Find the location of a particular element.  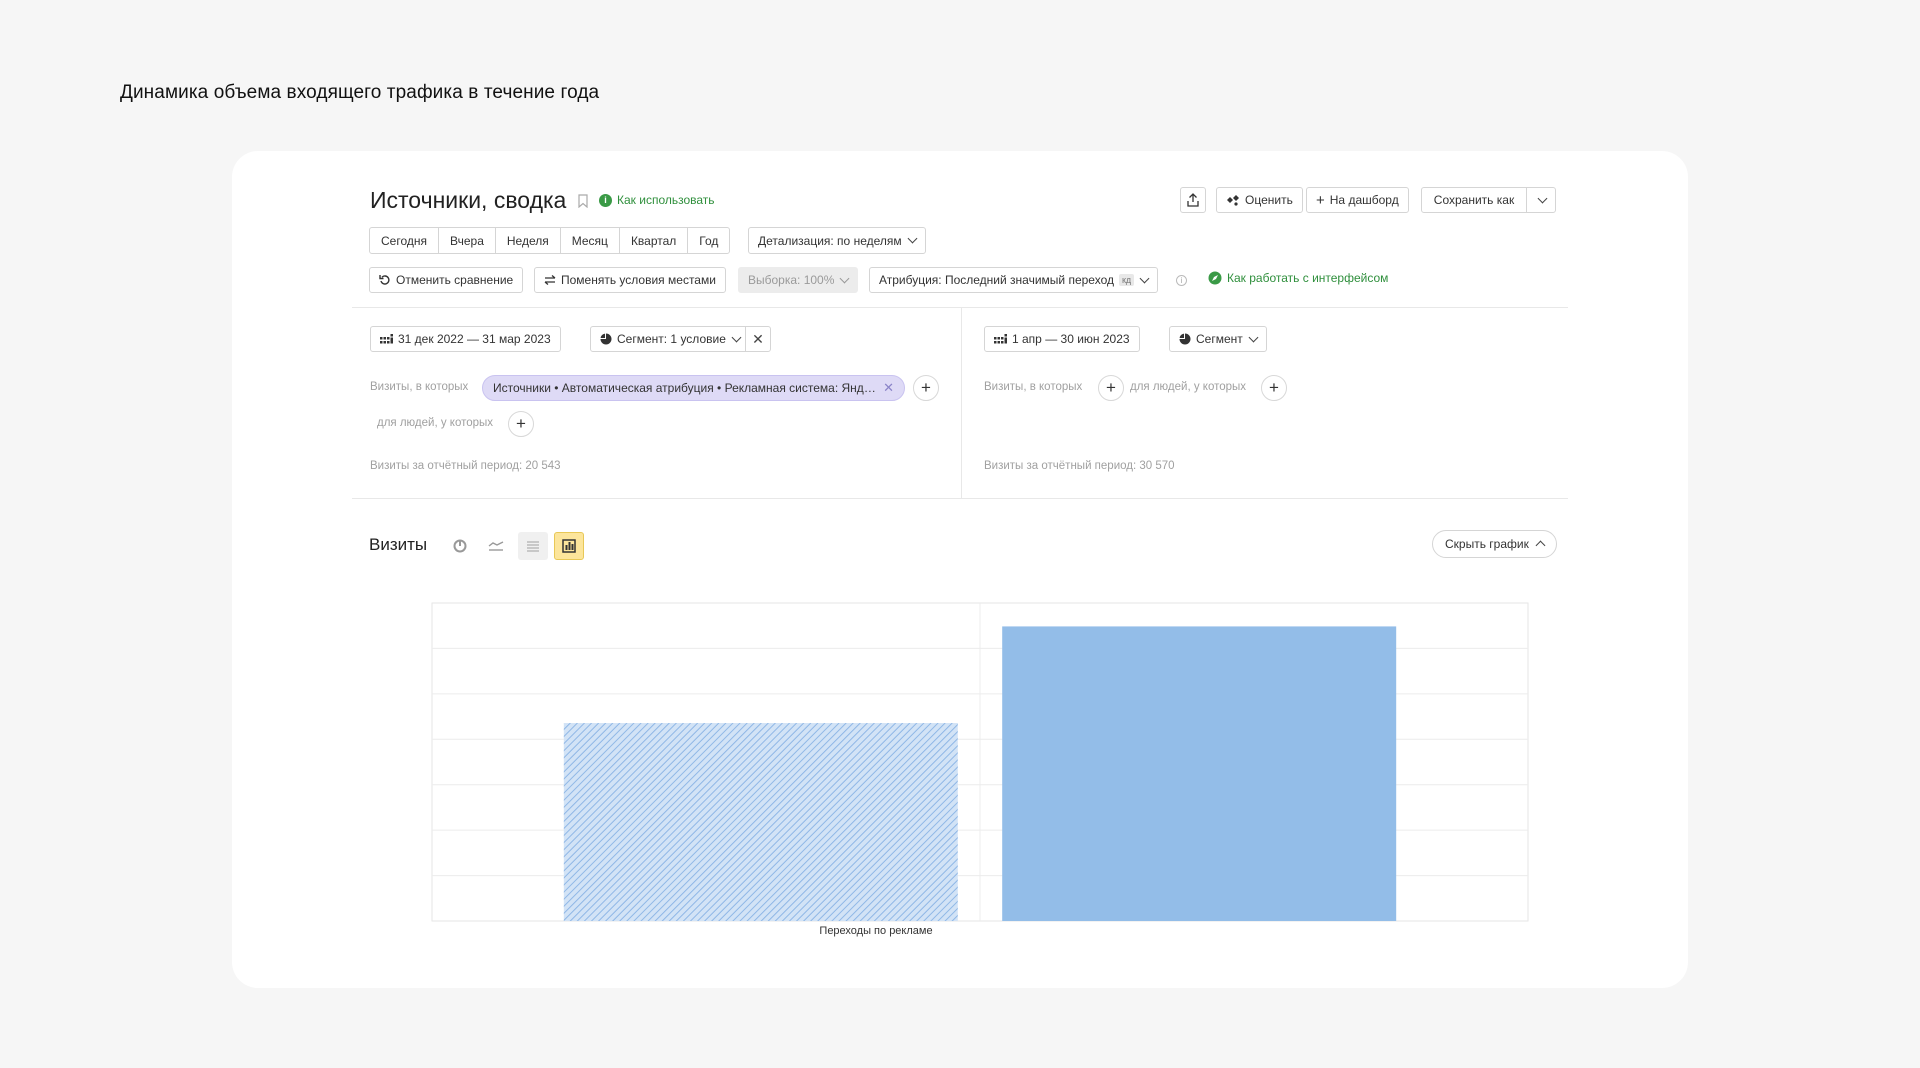

period-selector: Сегодня Вчера Неделя Месяц Квартал Год is located at coordinates (550, 240).